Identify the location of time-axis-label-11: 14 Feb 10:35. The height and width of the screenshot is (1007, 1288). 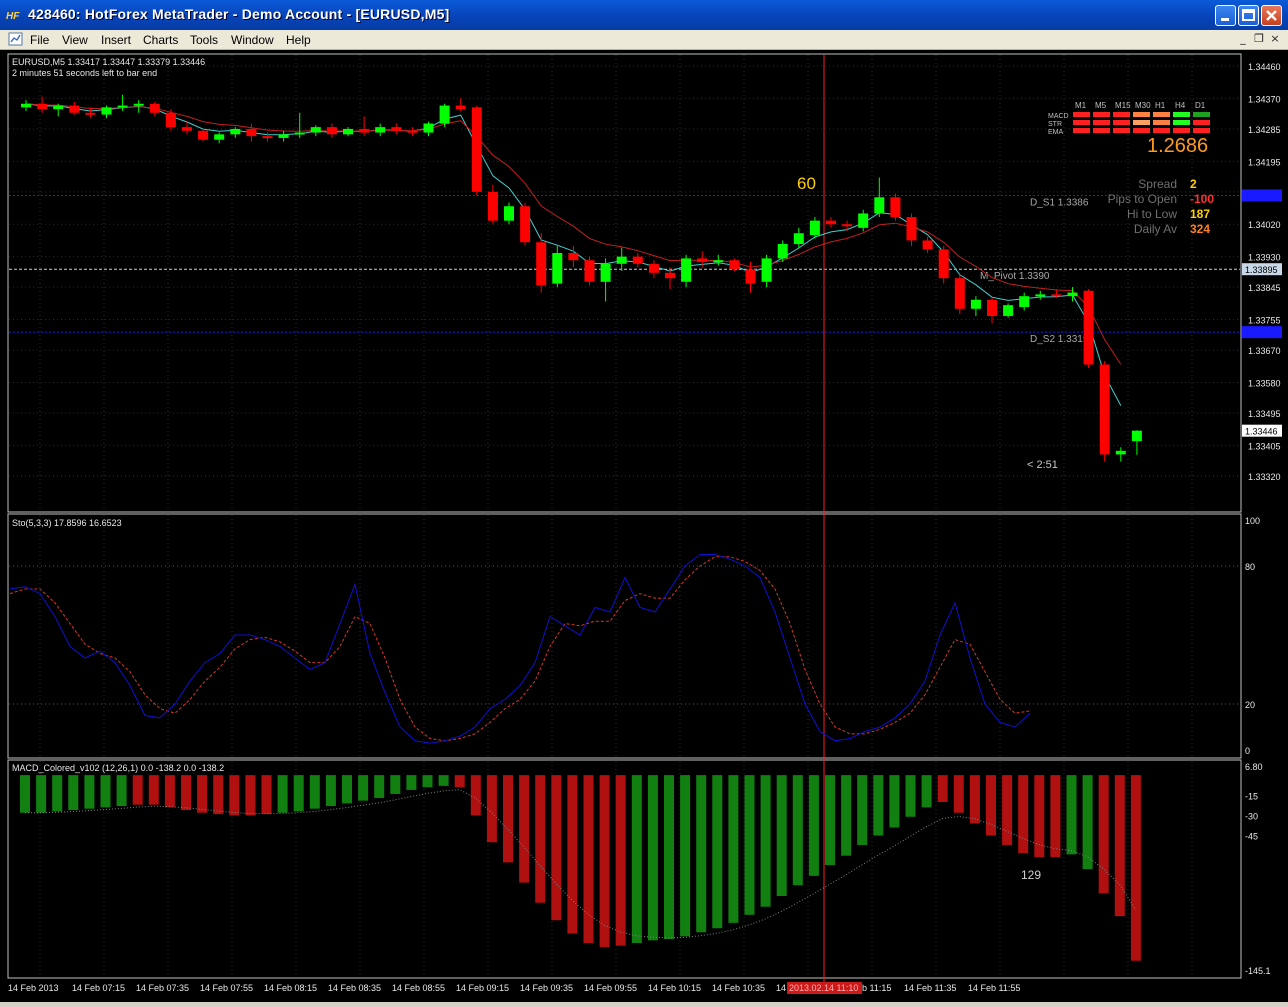
(738, 988).